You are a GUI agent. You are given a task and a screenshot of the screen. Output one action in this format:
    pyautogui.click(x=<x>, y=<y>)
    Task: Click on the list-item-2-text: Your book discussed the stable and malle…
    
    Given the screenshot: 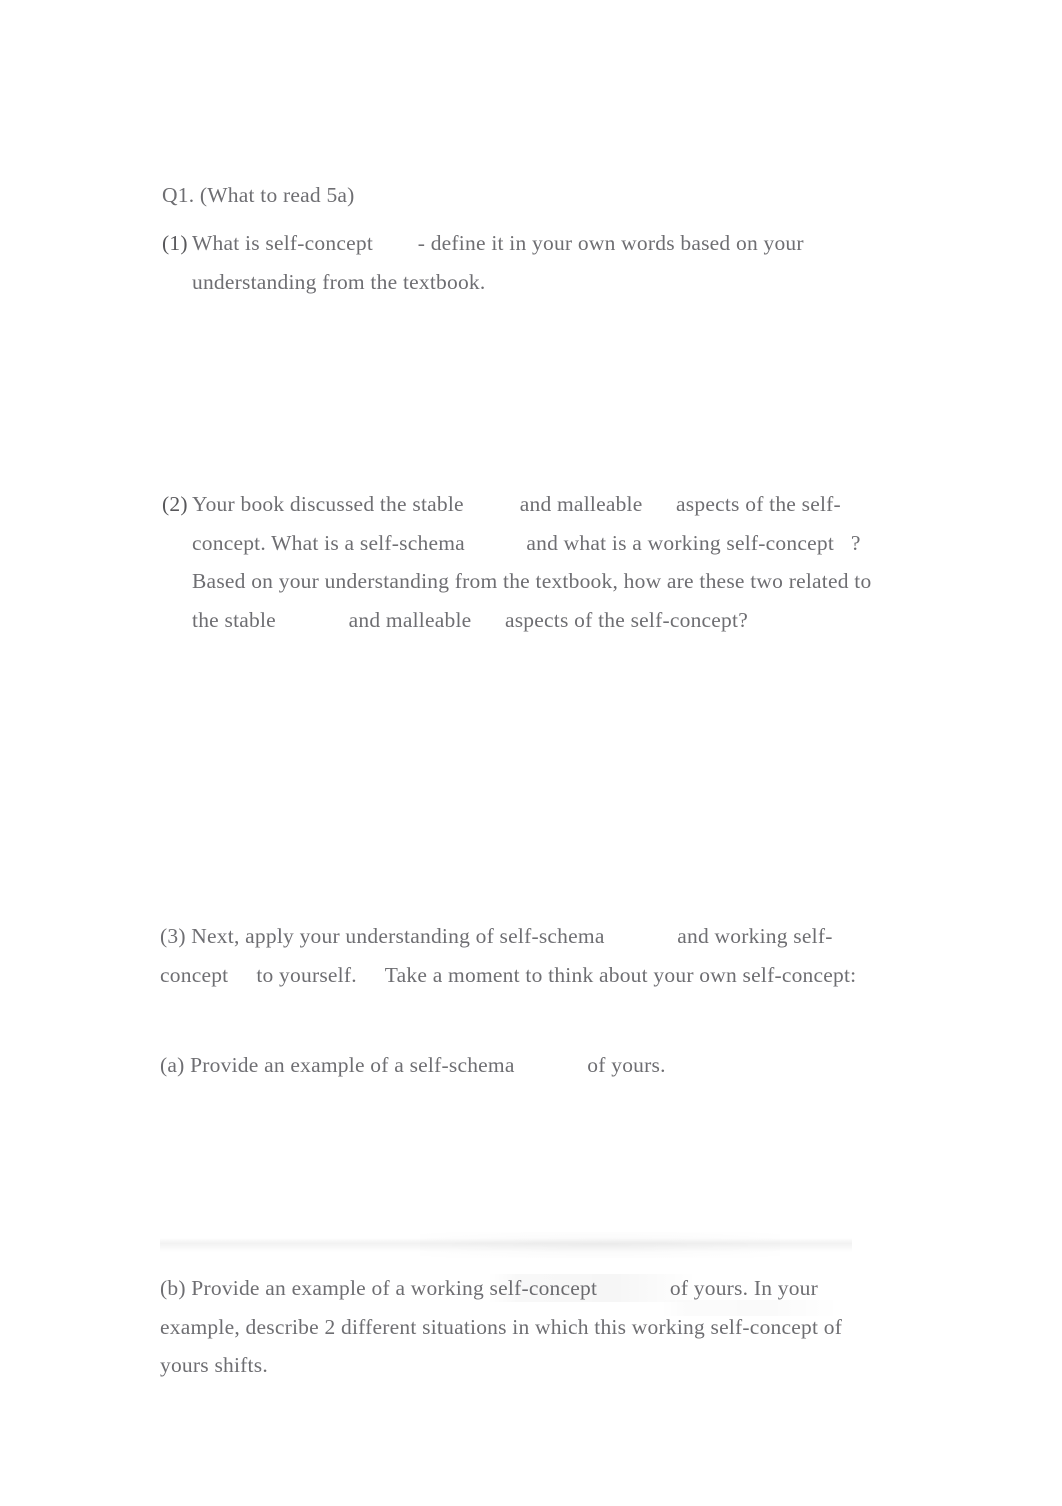 What is the action you would take?
    pyautogui.click(x=533, y=562)
    